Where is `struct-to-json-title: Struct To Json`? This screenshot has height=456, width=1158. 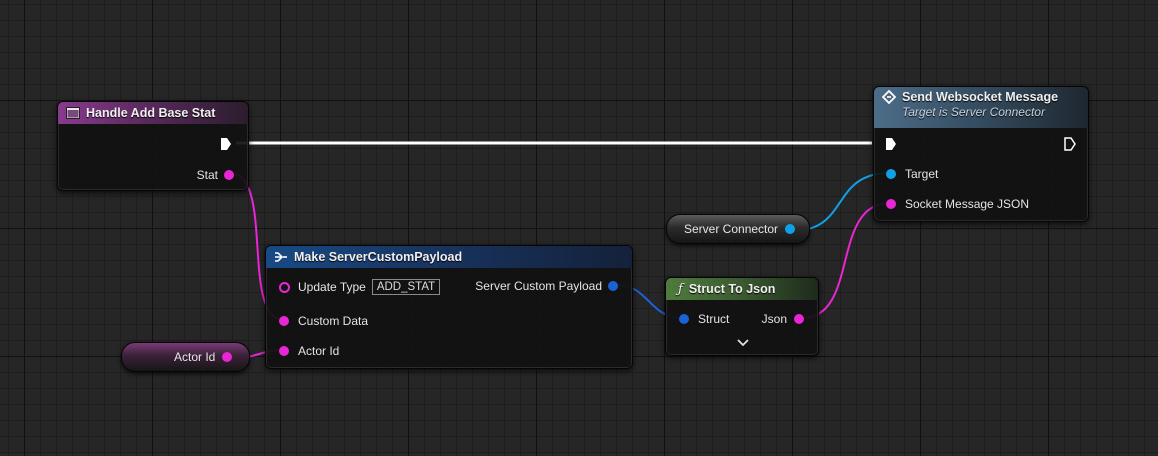 struct-to-json-title: Struct To Json is located at coordinates (732, 289).